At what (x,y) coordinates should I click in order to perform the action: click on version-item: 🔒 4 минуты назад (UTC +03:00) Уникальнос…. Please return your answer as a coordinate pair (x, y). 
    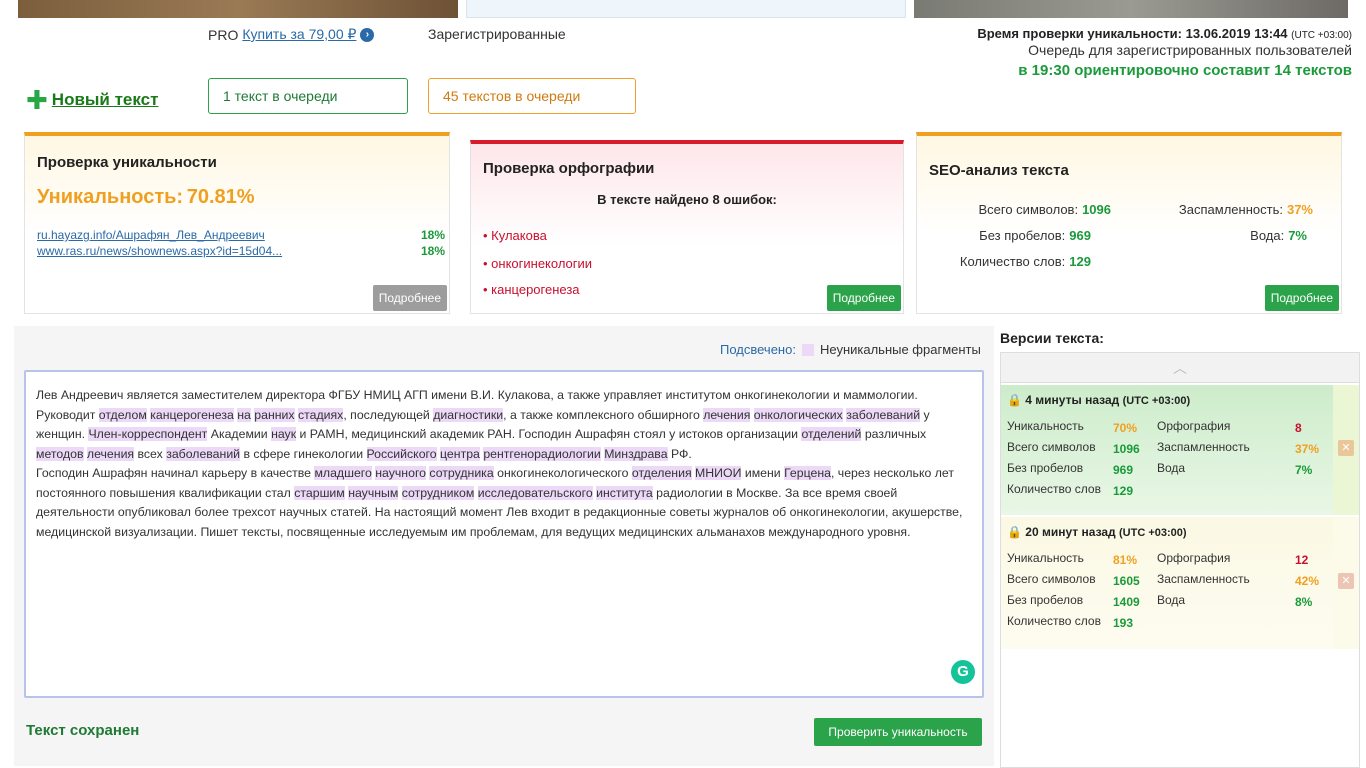
    Looking at the image, I should click on (1167, 450).